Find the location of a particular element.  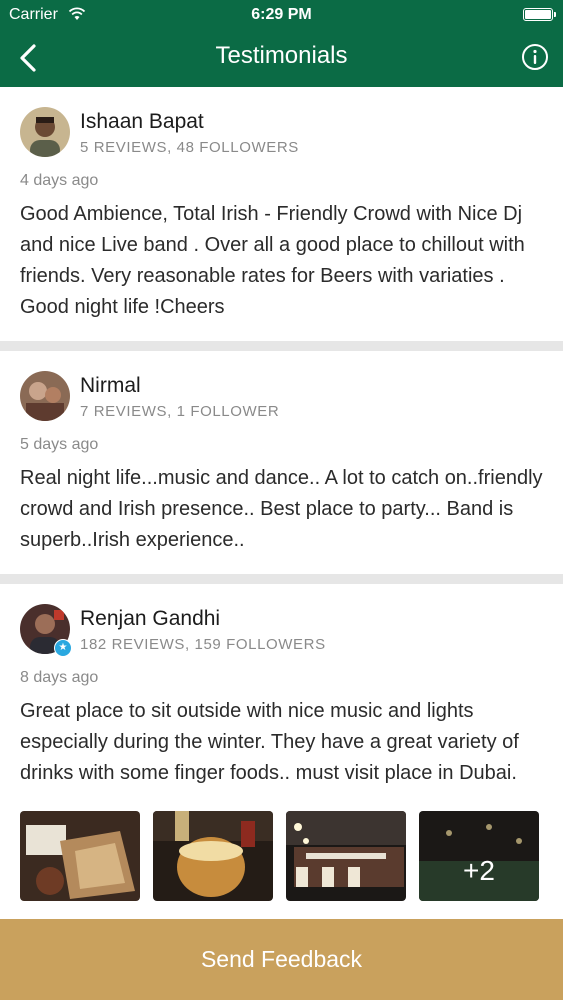

review-photo: +2 is located at coordinates (479, 856).